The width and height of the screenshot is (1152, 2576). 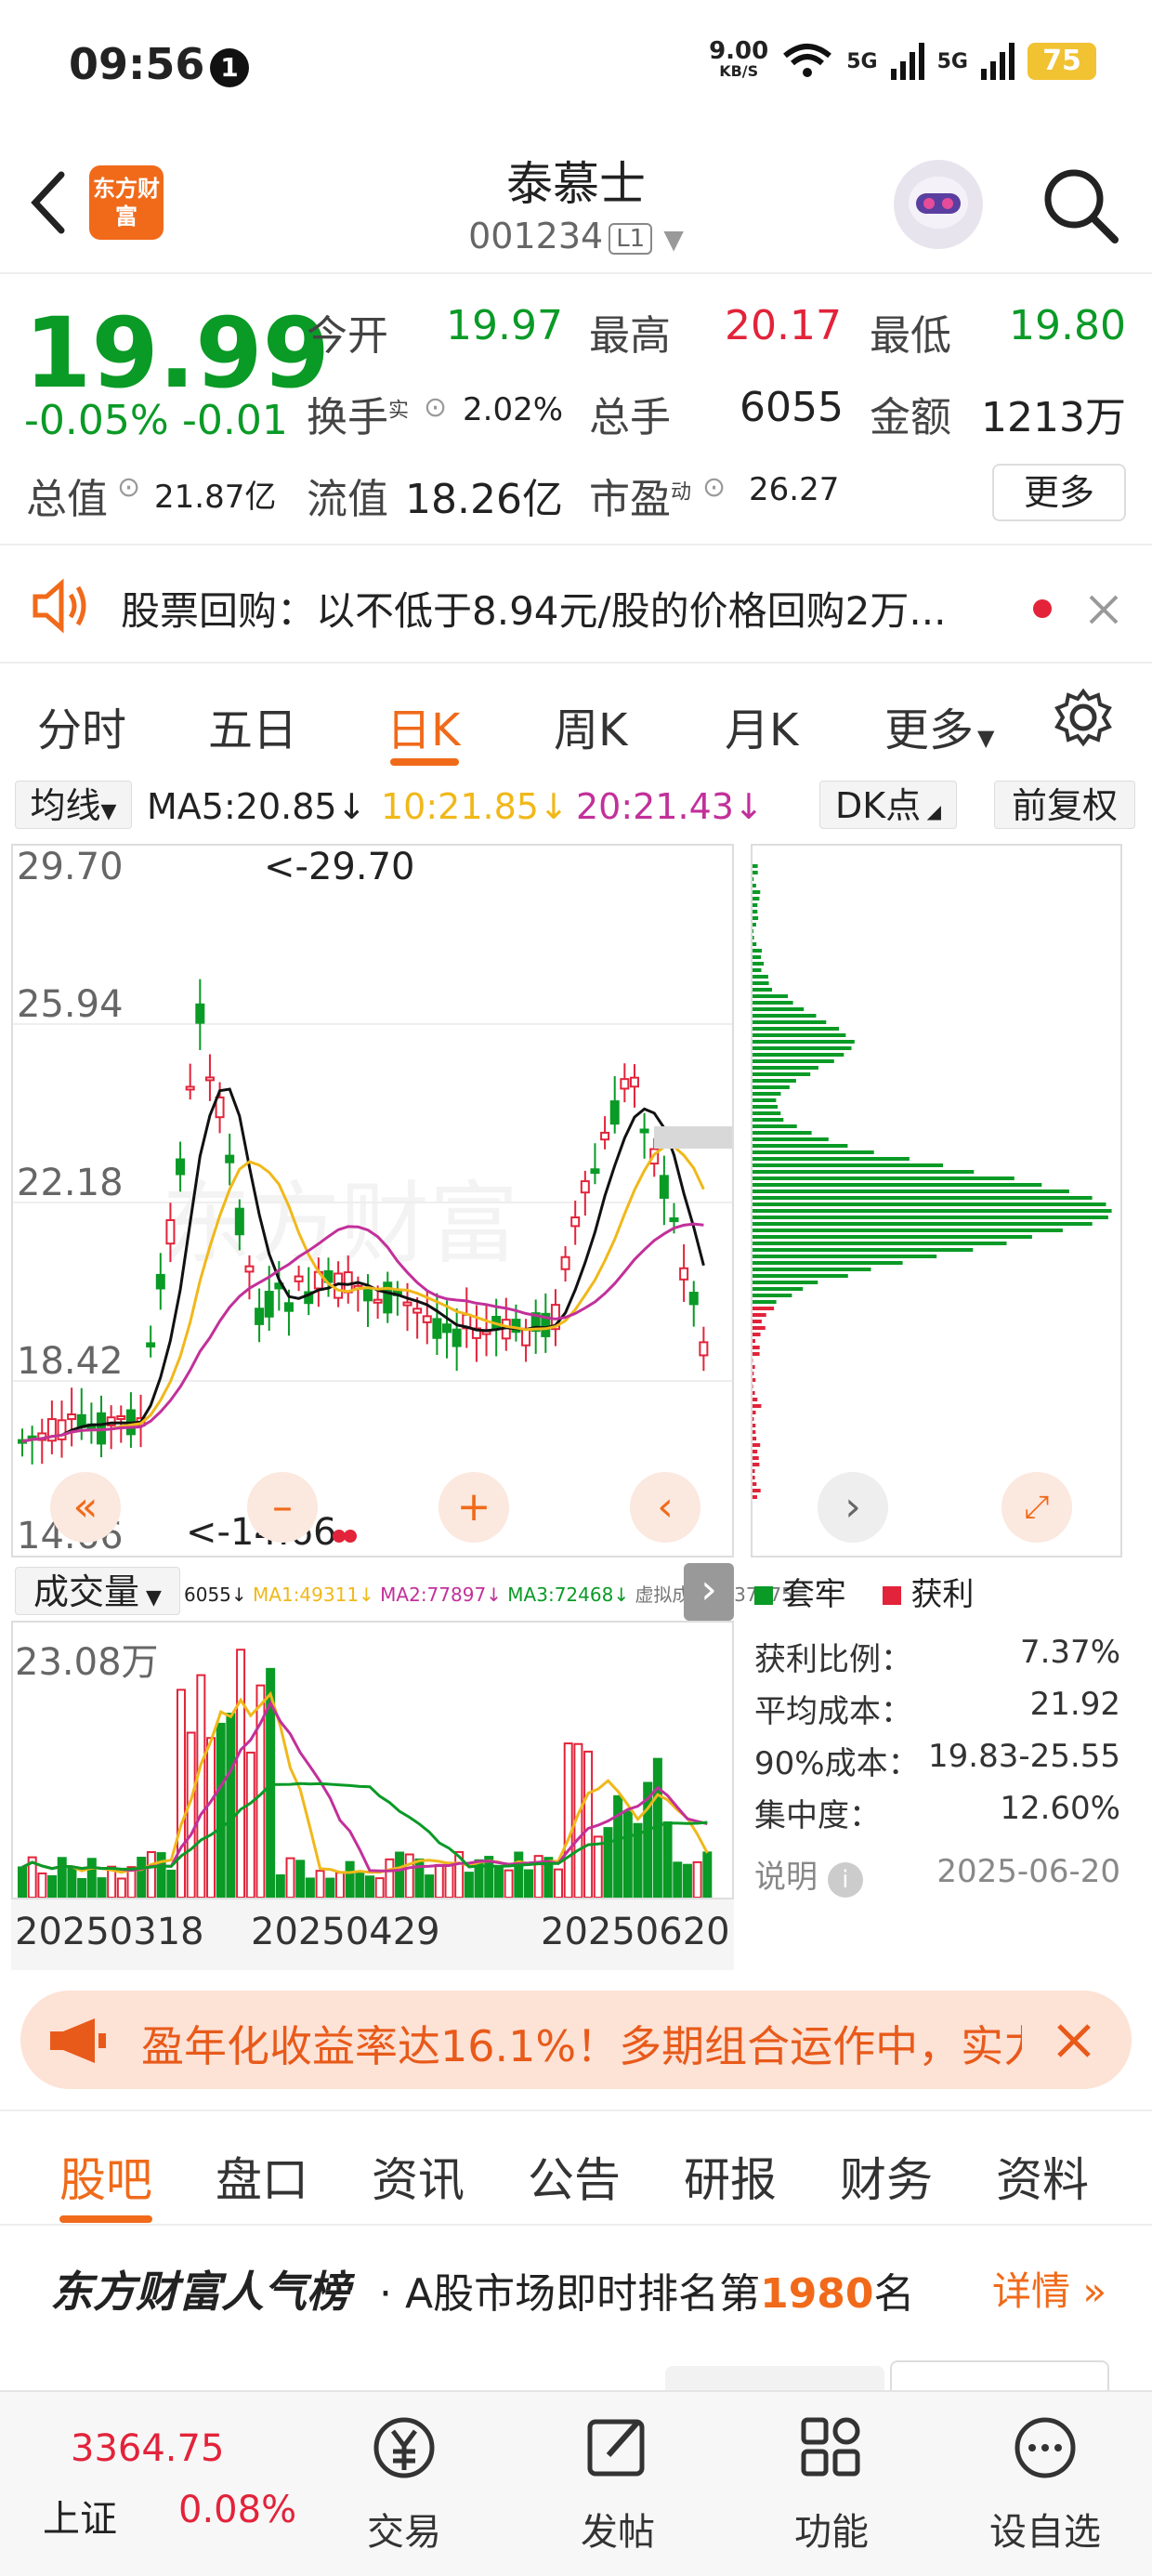 I want to click on tab-more: 更多 ▼, so click(x=939, y=725).